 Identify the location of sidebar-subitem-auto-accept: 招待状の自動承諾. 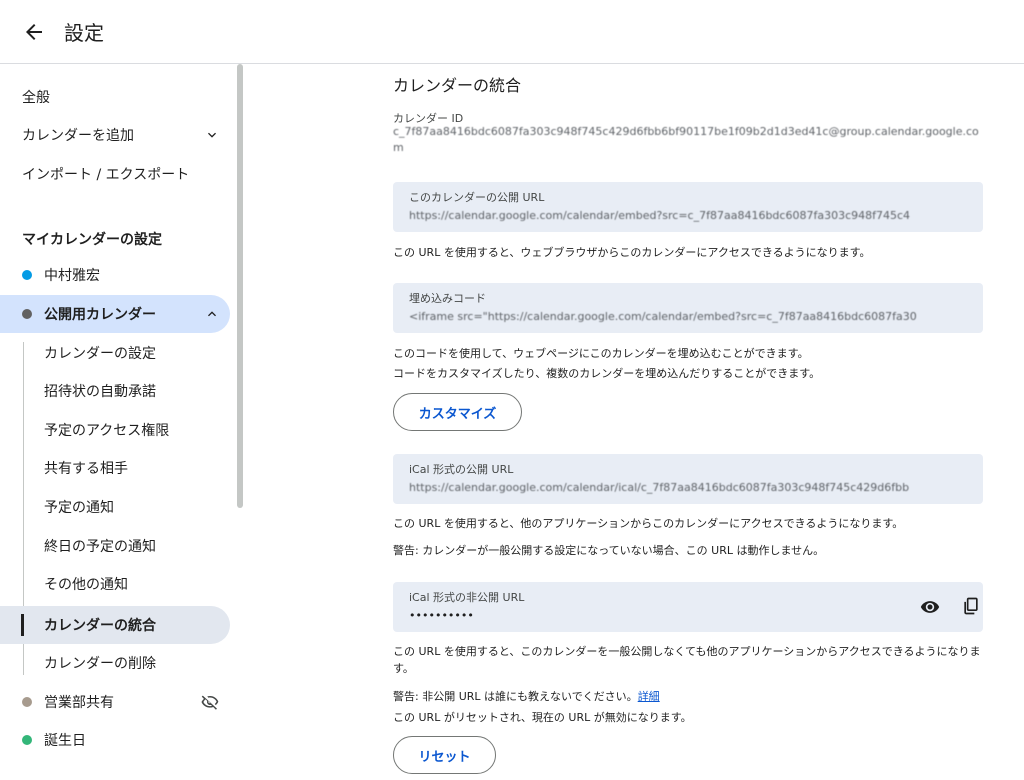
(115, 391).